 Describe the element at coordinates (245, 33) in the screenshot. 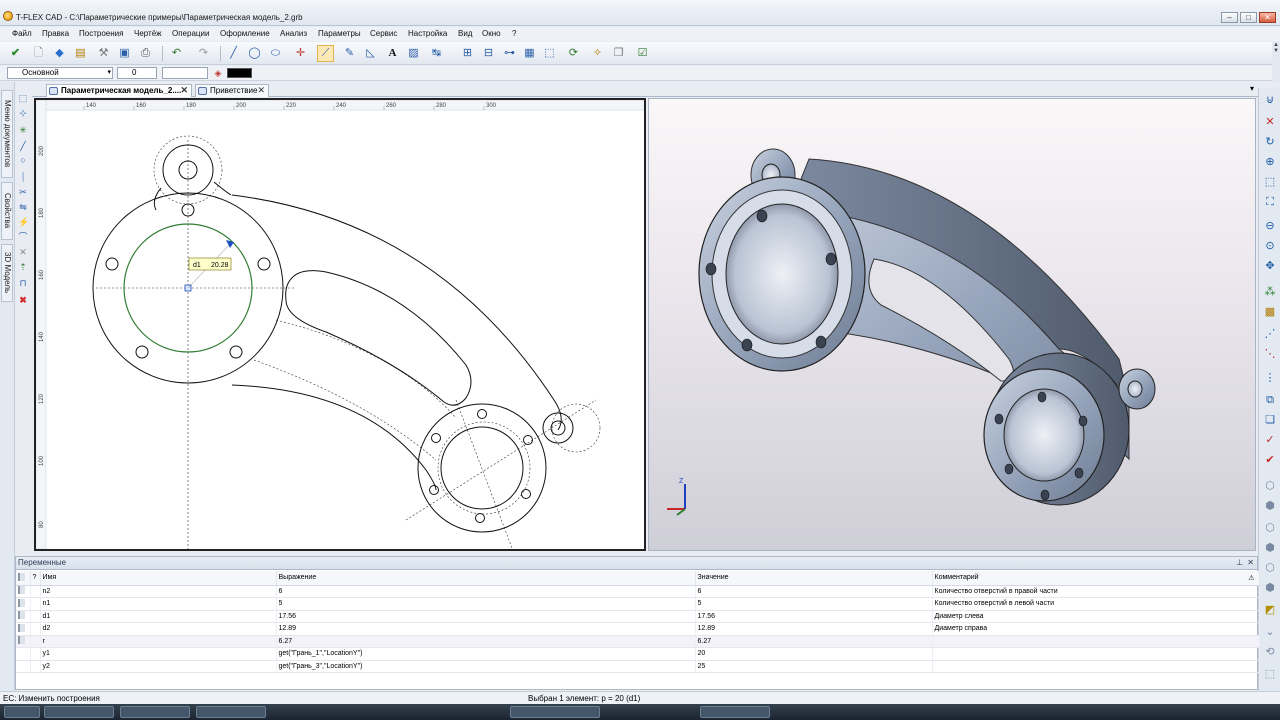

I see `menu-annotation: Оформление` at that location.